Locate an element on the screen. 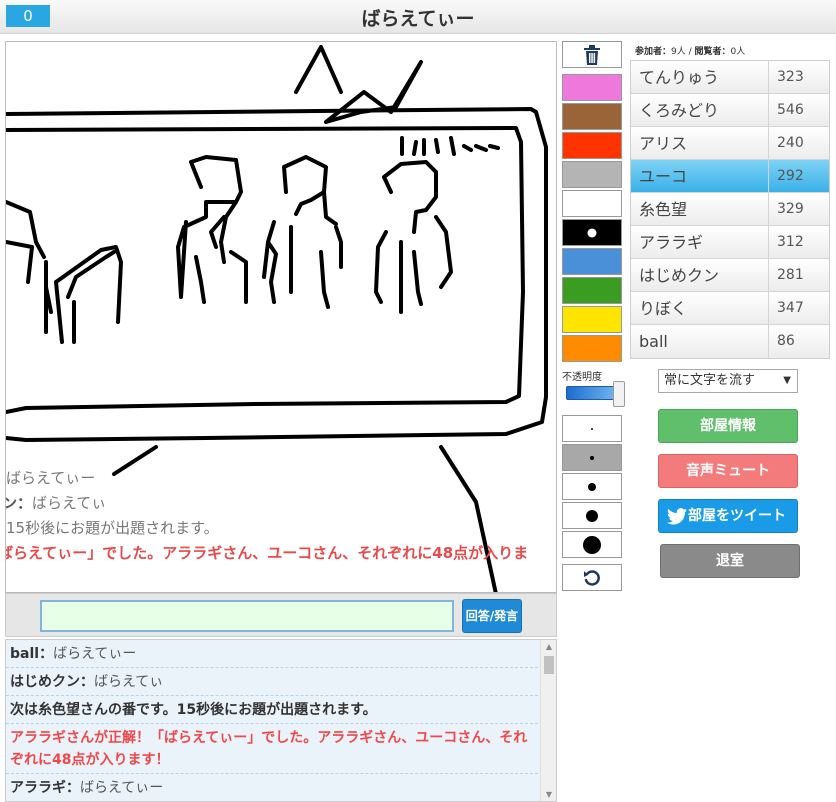 The width and height of the screenshot is (836, 802). undo-button is located at coordinates (592, 577).